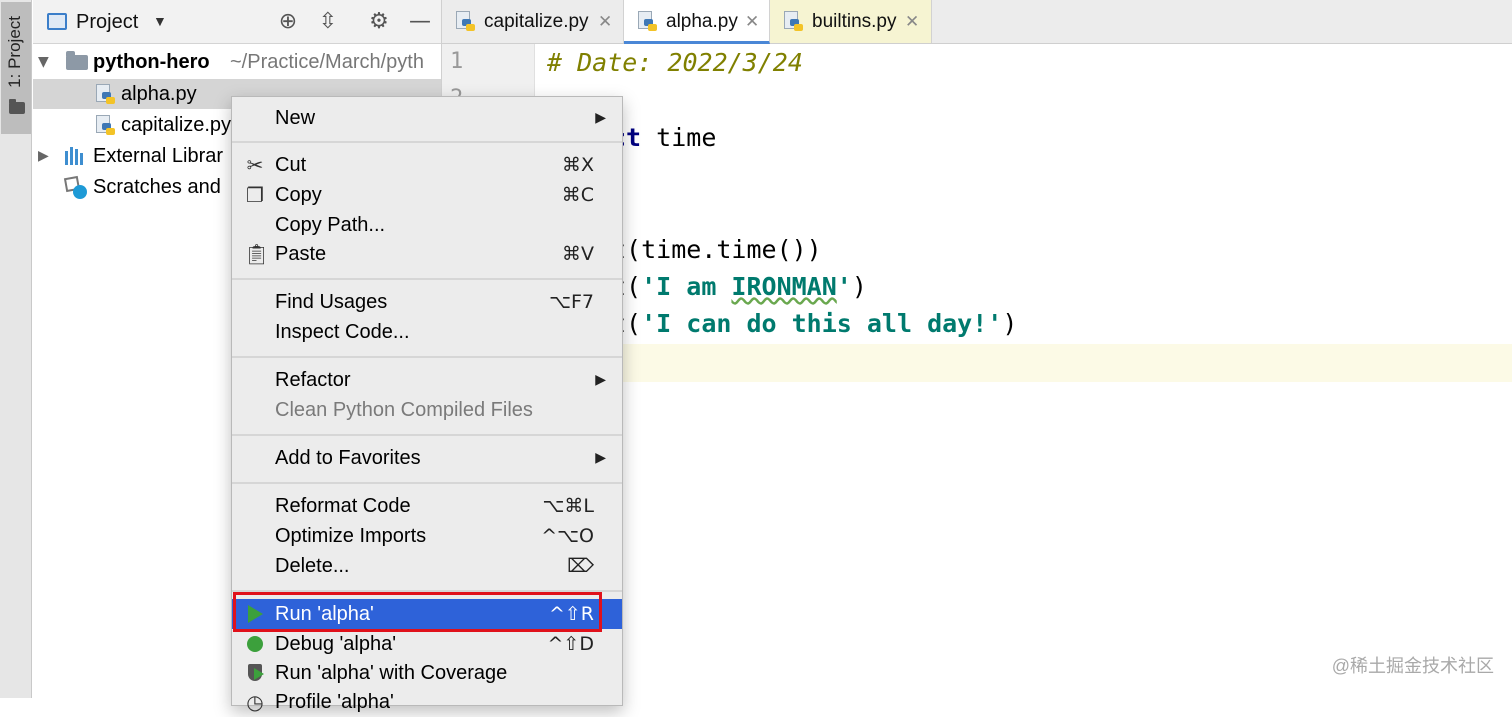 This screenshot has width=1512, height=717. Describe the element at coordinates (427, 302) in the screenshot. I see `menu-item-find-usages: Find Usages ⌥F7` at that location.